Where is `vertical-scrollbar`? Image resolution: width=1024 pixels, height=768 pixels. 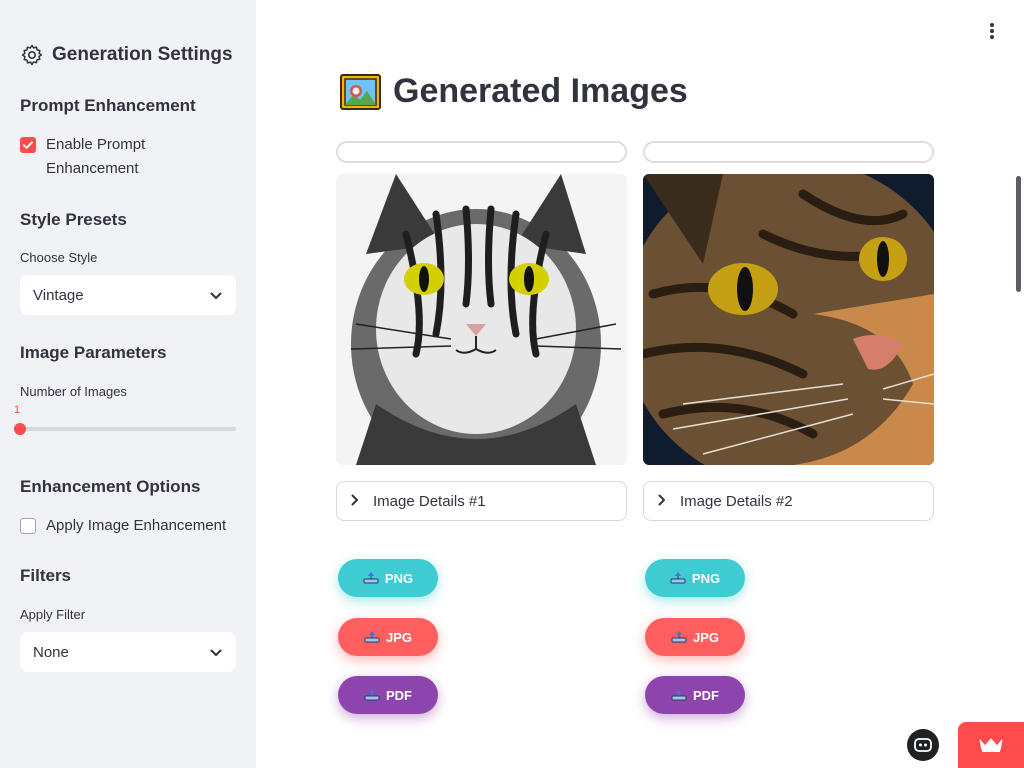 vertical-scrollbar is located at coordinates (1018, 234).